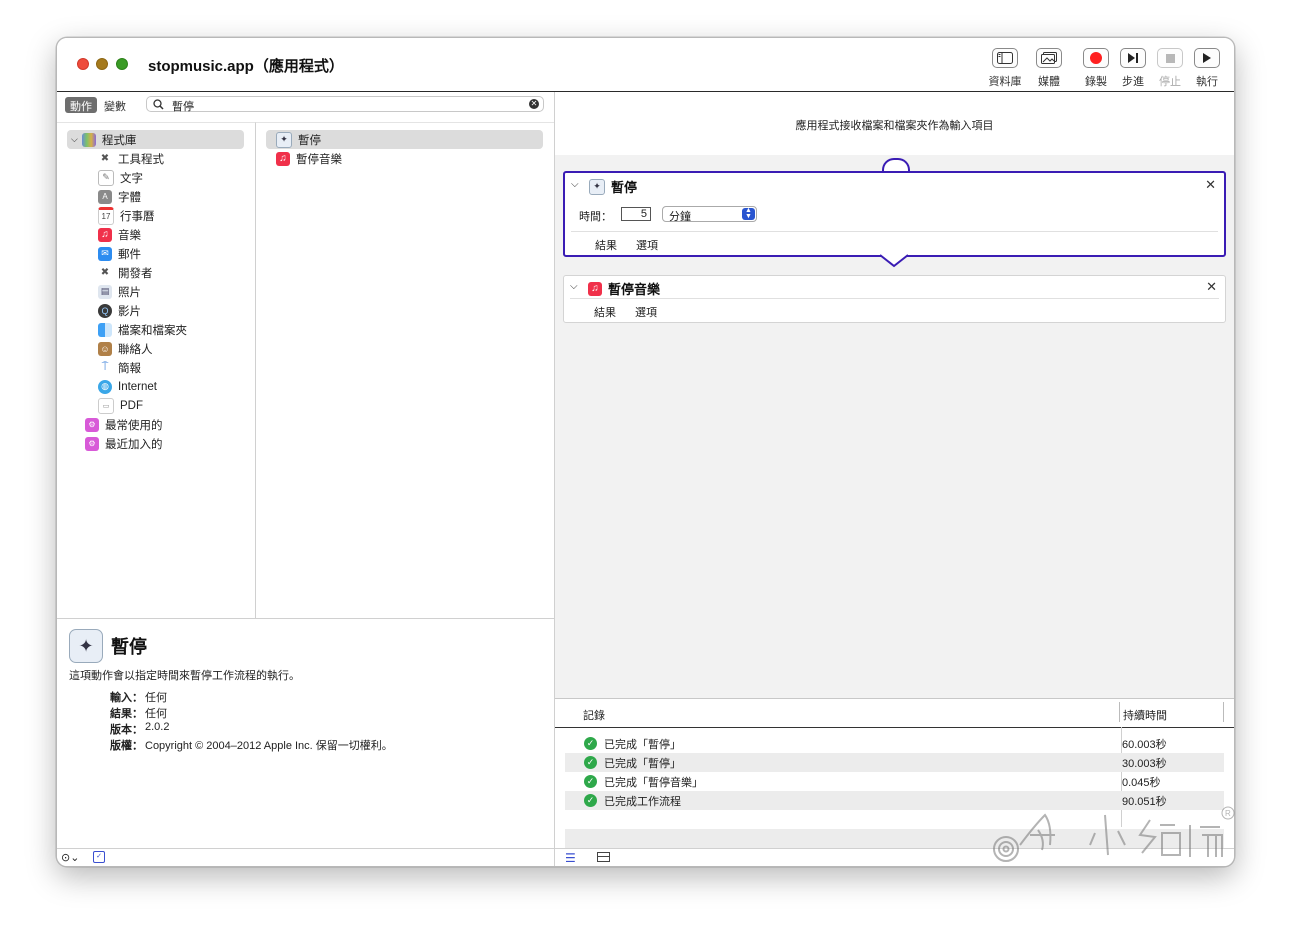 The height and width of the screenshot is (940, 1289). Describe the element at coordinates (636, 214) in the screenshot. I see `time-value-field: 5` at that location.